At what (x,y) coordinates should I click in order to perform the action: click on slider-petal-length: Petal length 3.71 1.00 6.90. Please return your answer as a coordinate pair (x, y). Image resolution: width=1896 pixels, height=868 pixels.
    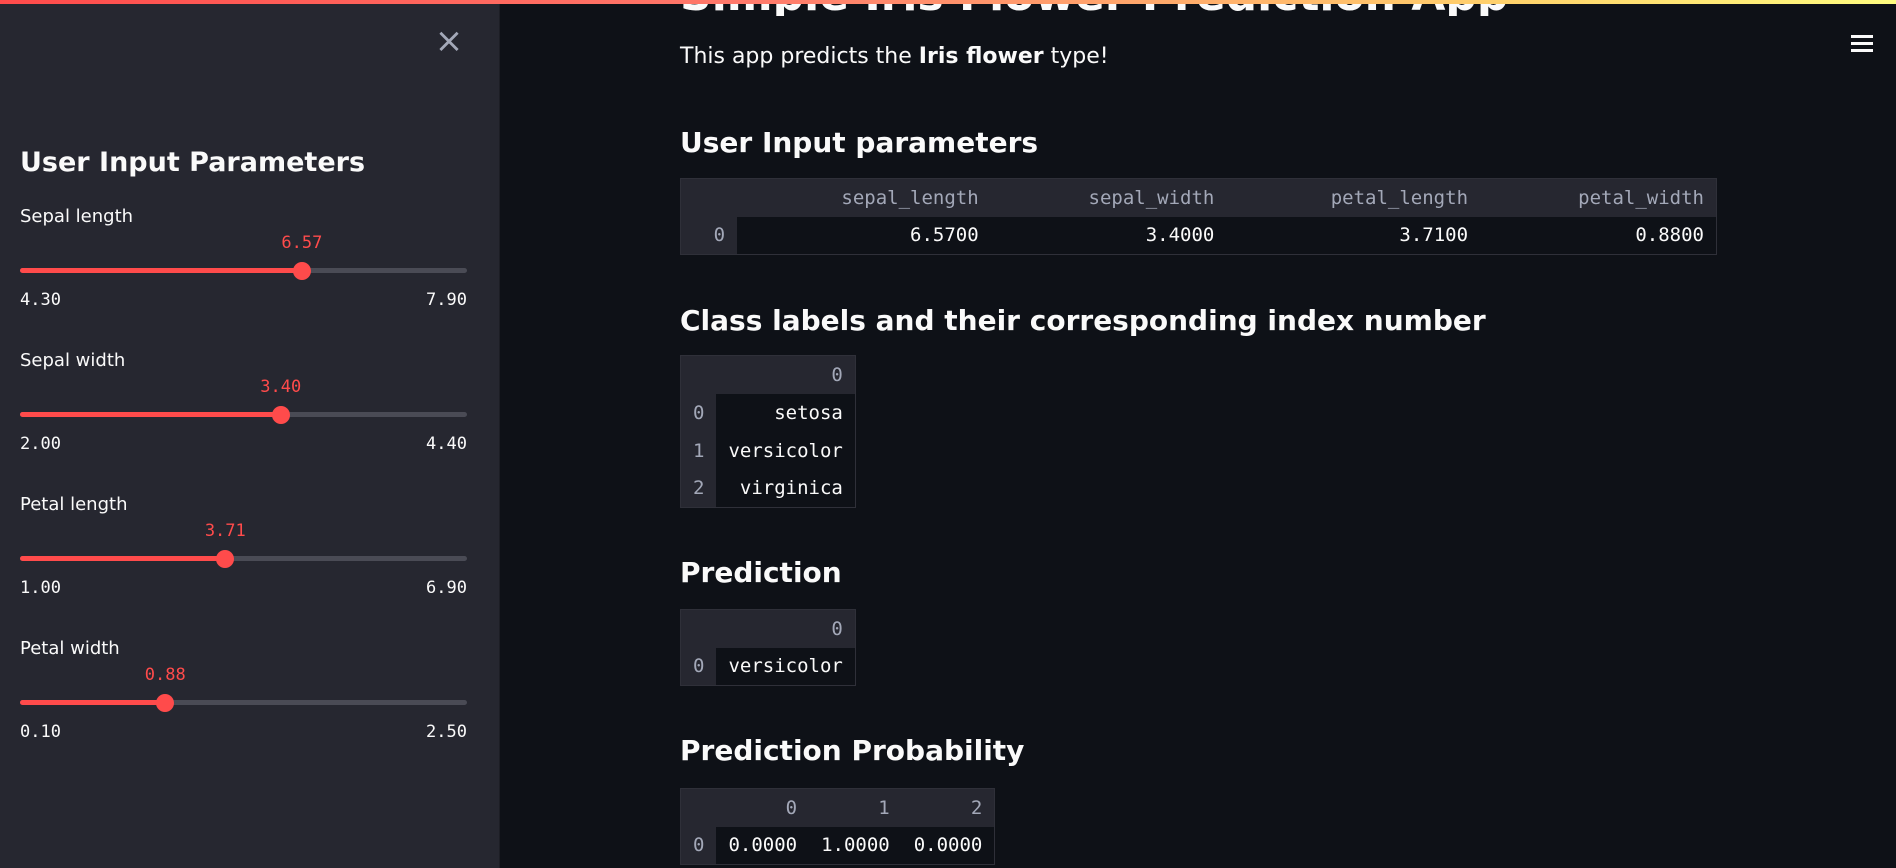
    Looking at the image, I should click on (243, 549).